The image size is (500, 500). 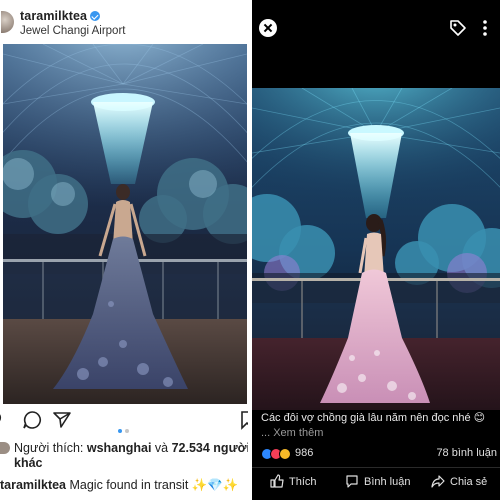 I want to click on carousel-indicator, so click(x=125, y=429).